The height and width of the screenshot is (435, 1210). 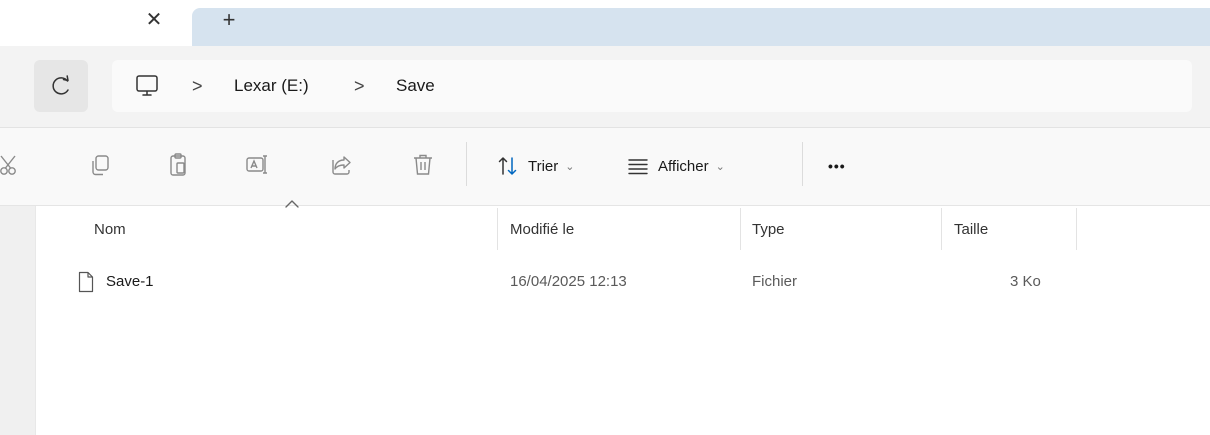 What do you see at coordinates (683, 166) in the screenshot?
I see `view-label: Afficher` at bounding box center [683, 166].